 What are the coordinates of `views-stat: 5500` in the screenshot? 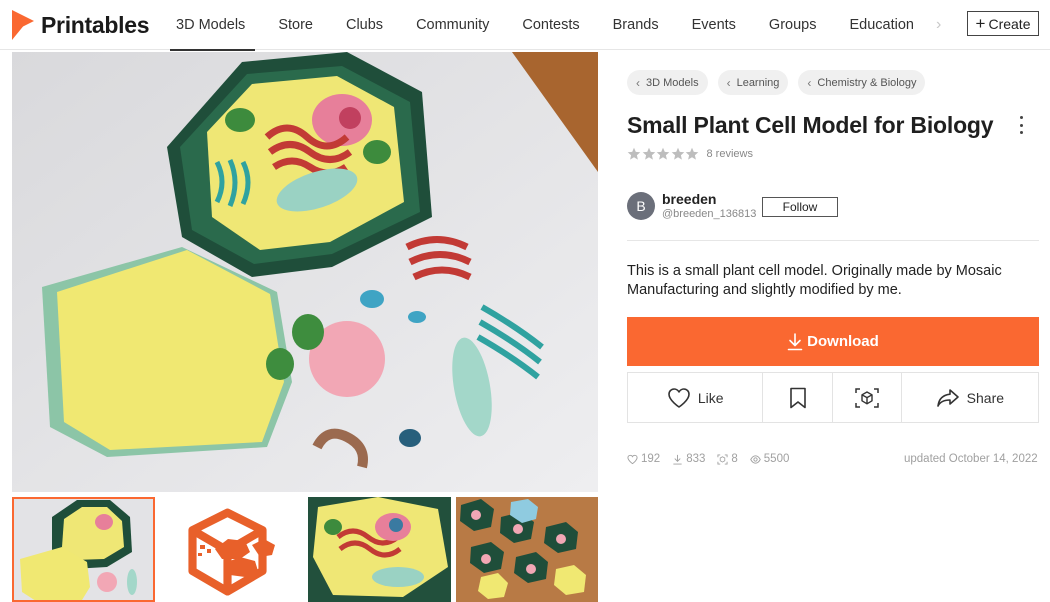 It's located at (769, 459).